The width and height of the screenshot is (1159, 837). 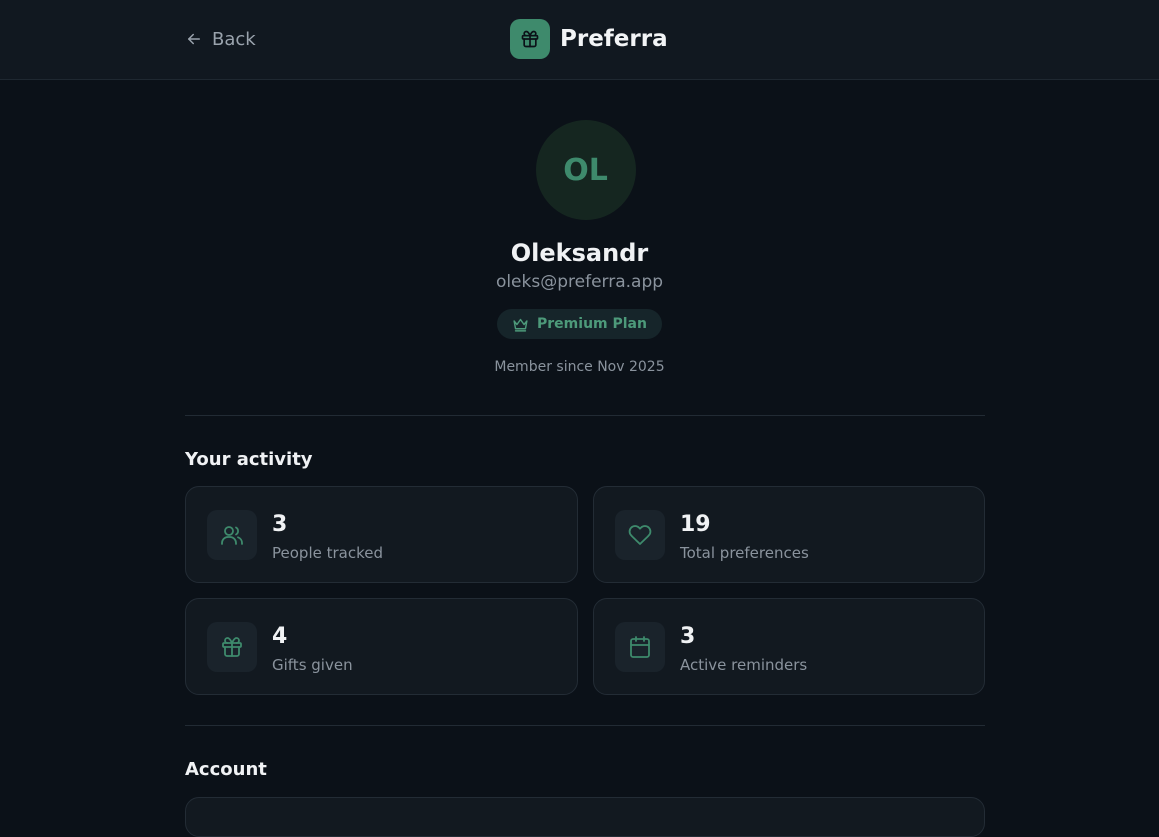 I want to click on stat-card-people: 3 People tracked, so click(x=381, y=534).